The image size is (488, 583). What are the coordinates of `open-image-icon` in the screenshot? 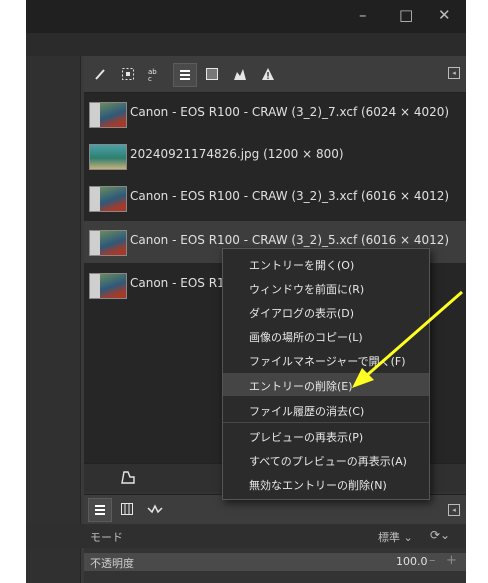 It's located at (128, 479).